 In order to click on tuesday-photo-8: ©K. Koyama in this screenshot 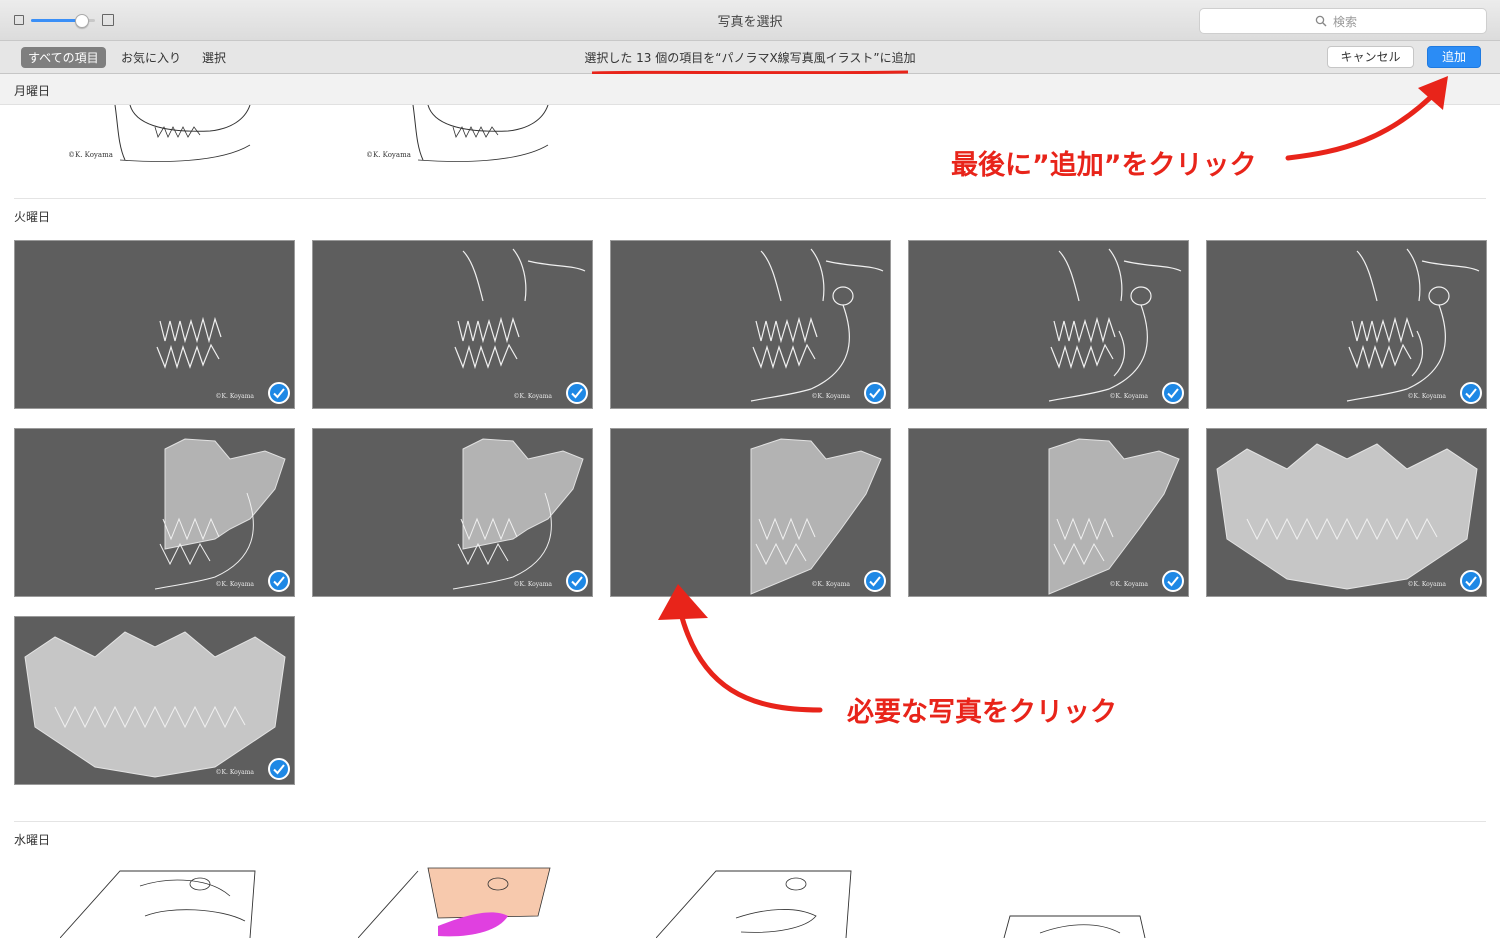, I will do `click(750, 512)`.